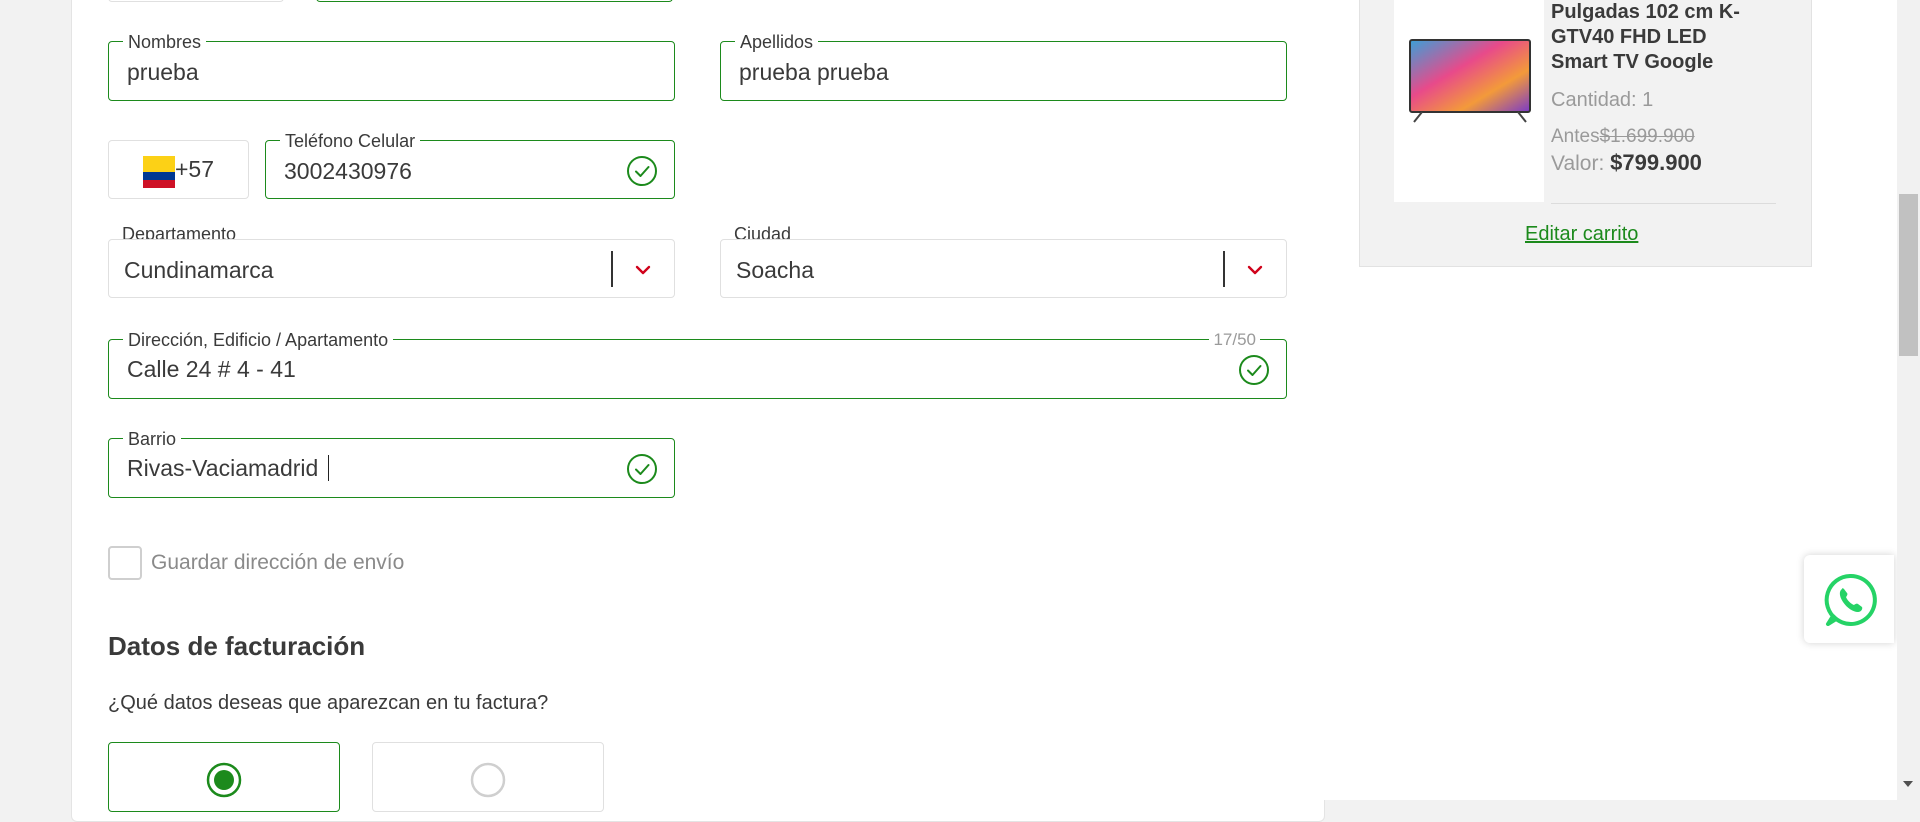 This screenshot has height=822, width=1920. I want to click on scrollbar-thumb, so click(1908, 275).